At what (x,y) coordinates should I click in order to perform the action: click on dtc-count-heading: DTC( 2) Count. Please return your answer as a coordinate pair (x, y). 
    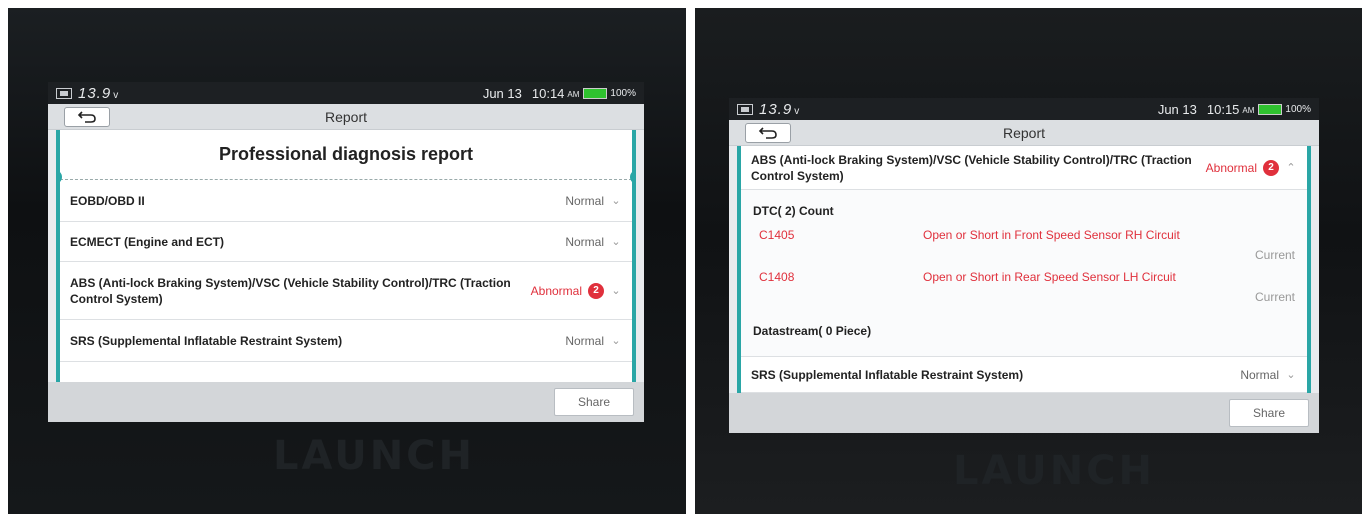
    Looking at the image, I should click on (793, 211).